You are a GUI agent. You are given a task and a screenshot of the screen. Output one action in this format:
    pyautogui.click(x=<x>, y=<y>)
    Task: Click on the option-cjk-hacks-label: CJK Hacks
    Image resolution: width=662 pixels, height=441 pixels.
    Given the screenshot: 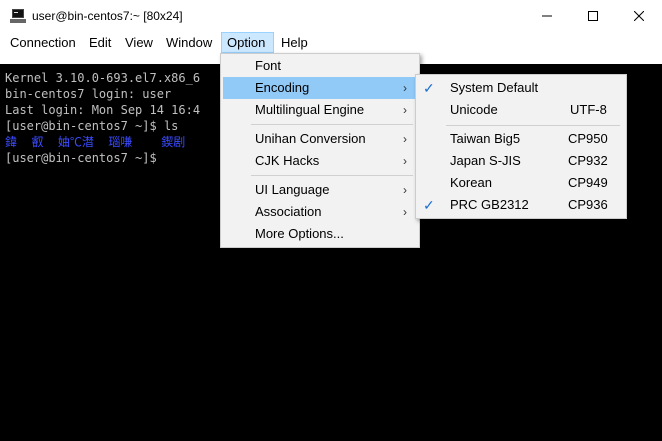 What is the action you would take?
    pyautogui.click(x=287, y=160)
    